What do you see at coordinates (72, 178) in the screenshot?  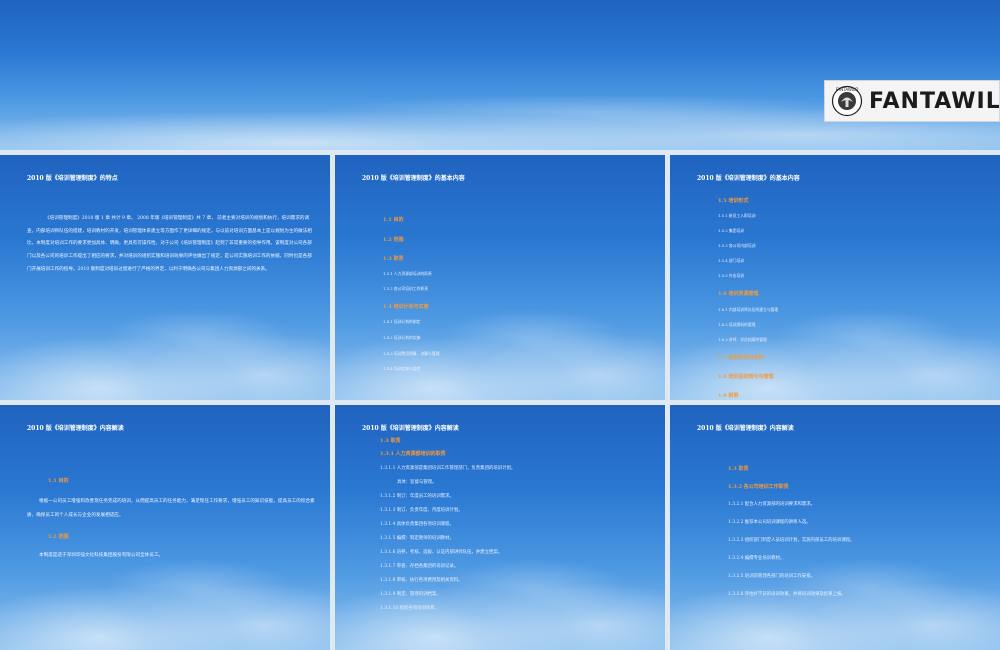 I see `slide-title: 2010 版《培训管理制度》的特点` at bounding box center [72, 178].